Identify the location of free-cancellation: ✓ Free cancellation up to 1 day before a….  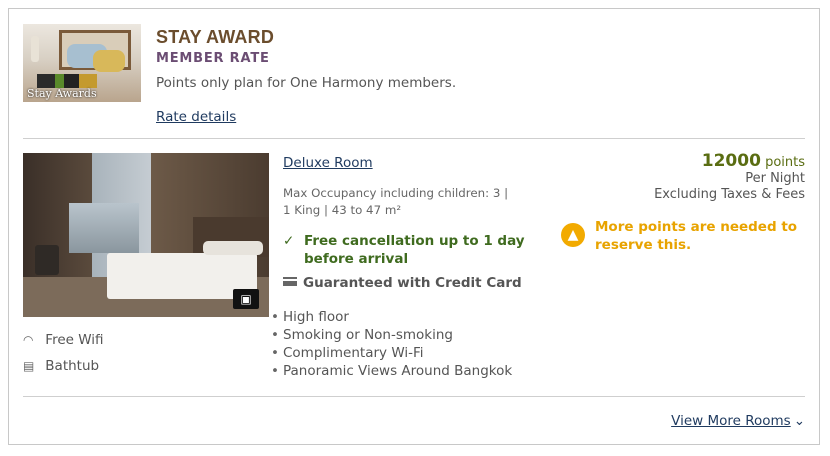
(413, 250).